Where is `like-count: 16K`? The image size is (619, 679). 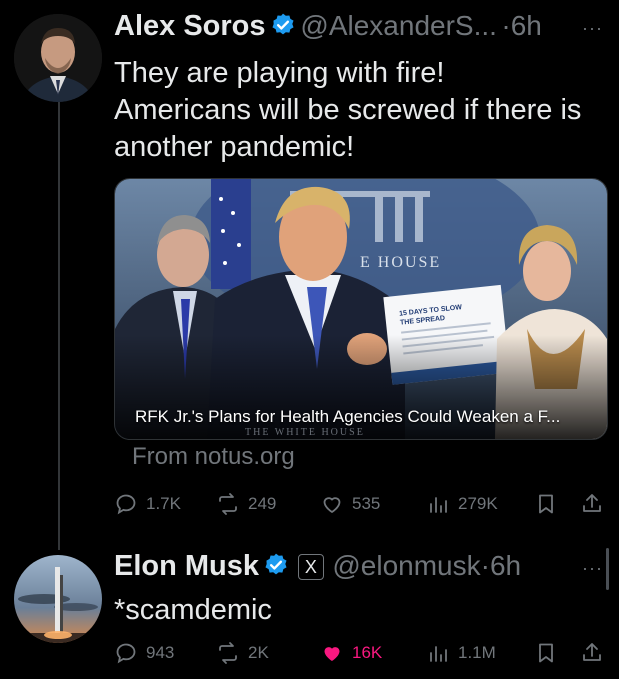
like-count: 16K is located at coordinates (367, 652).